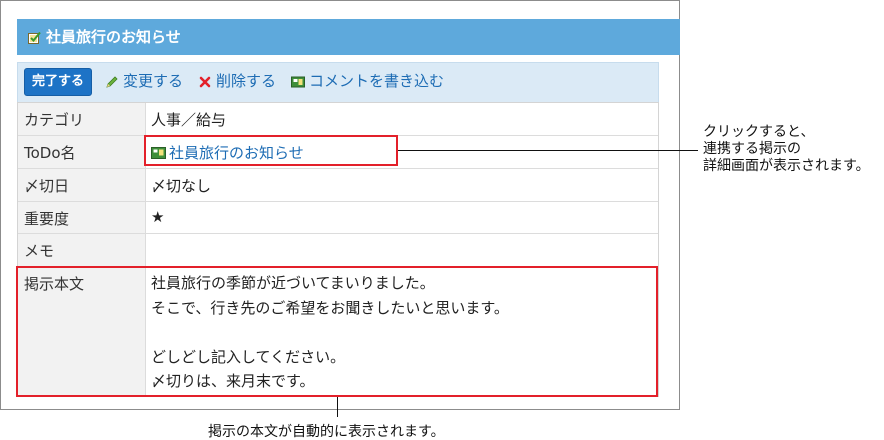  What do you see at coordinates (326, 432) in the screenshot?
I see `body-annotation: 掲示の本文が自動的に表示されます。` at bounding box center [326, 432].